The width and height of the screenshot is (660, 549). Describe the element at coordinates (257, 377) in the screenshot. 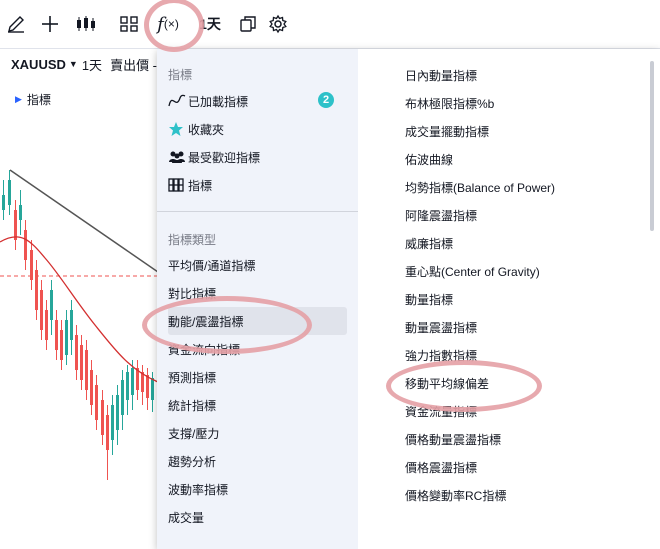

I see `type-item: 預測指標` at that location.